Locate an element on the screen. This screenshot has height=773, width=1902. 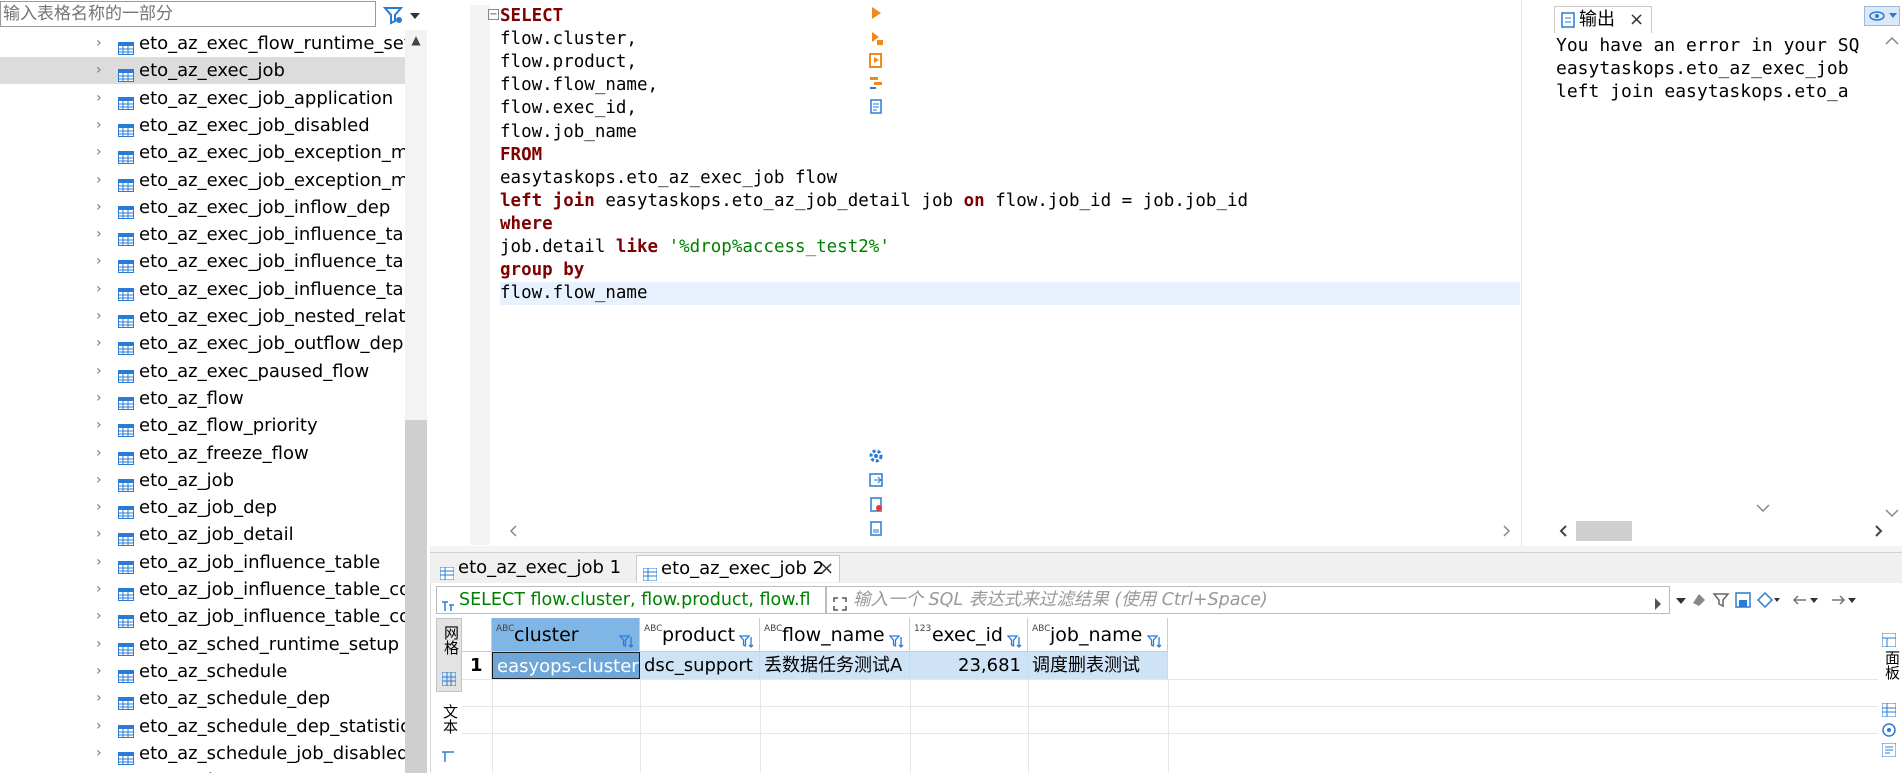
code-line: FROM is located at coordinates (521, 155).